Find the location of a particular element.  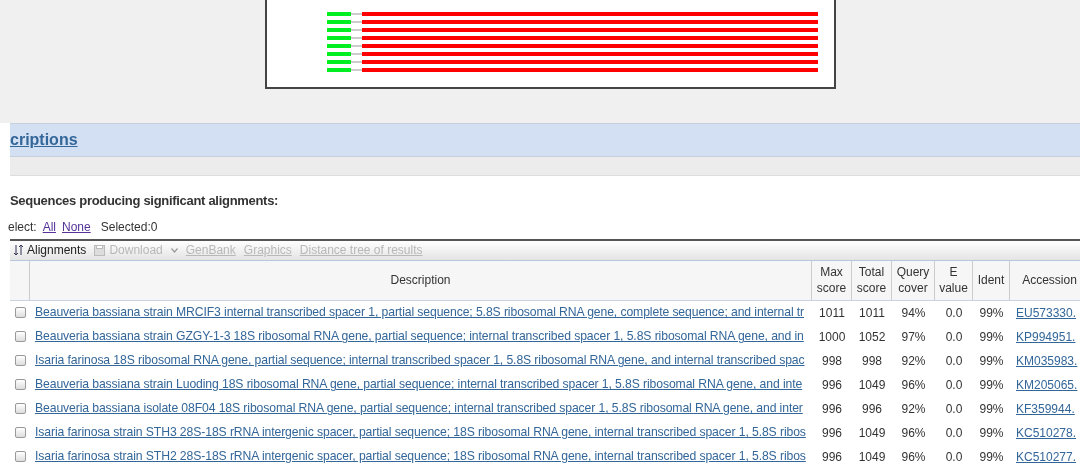

column-header: E value is located at coordinates (954, 280).